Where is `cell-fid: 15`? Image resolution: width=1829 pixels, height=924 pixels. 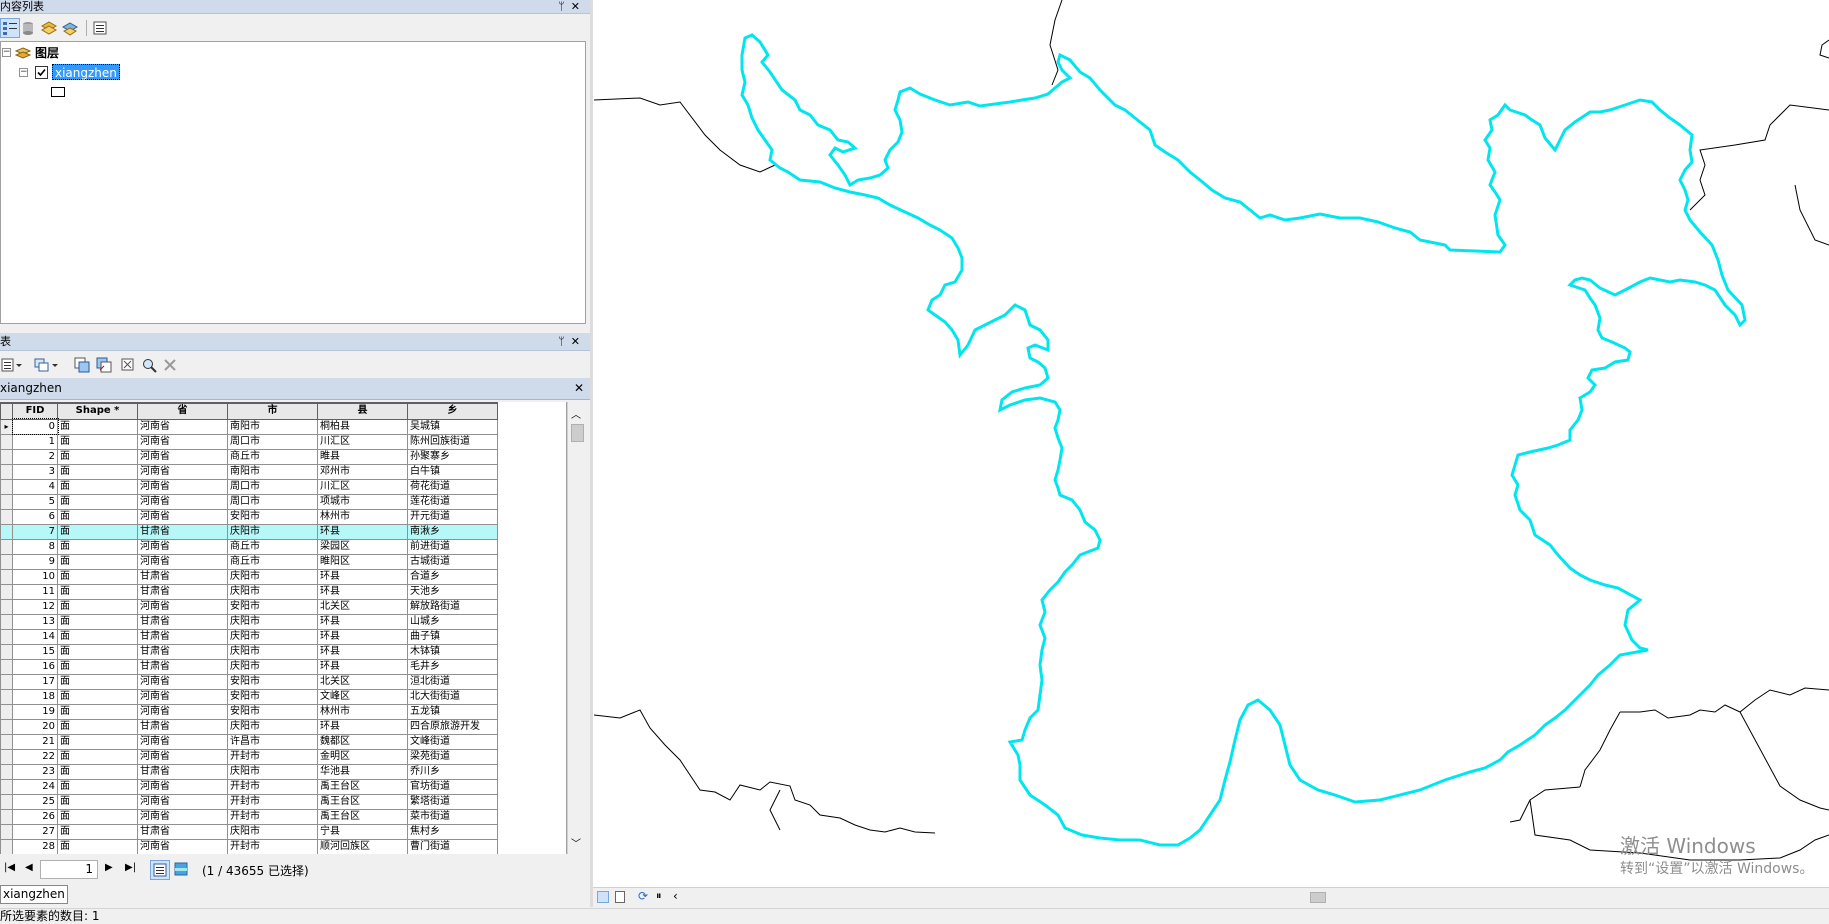
cell-fid: 15 is located at coordinates (35, 651).